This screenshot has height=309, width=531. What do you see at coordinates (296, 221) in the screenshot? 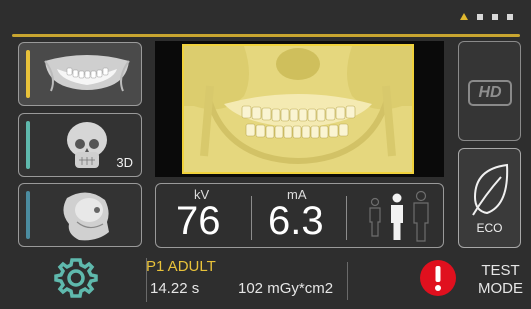
I see `ma-value: 6.3` at bounding box center [296, 221].